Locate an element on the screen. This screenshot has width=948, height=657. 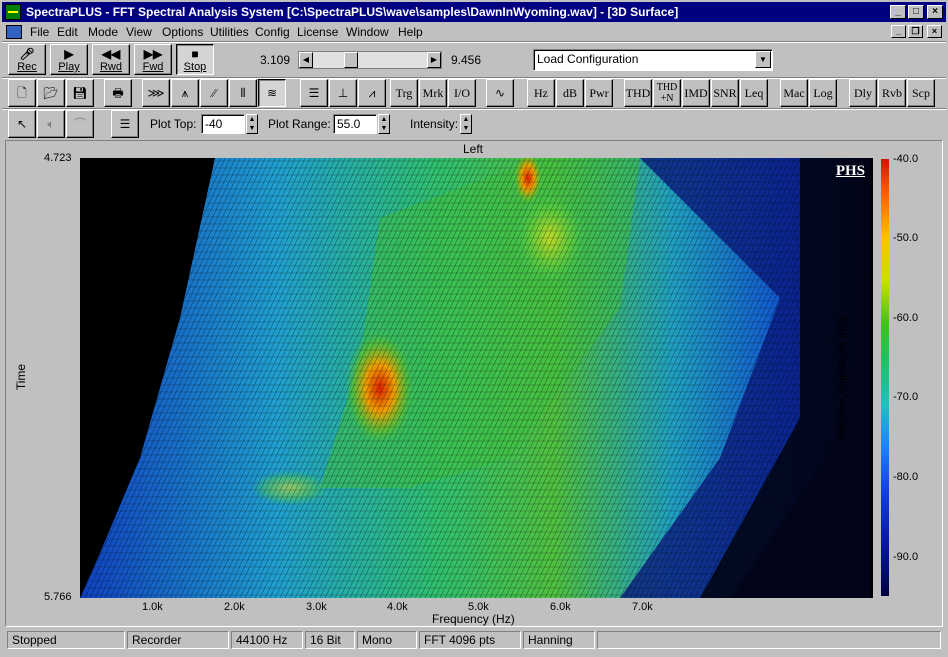
menu-config: Config is located at coordinates (272, 32).